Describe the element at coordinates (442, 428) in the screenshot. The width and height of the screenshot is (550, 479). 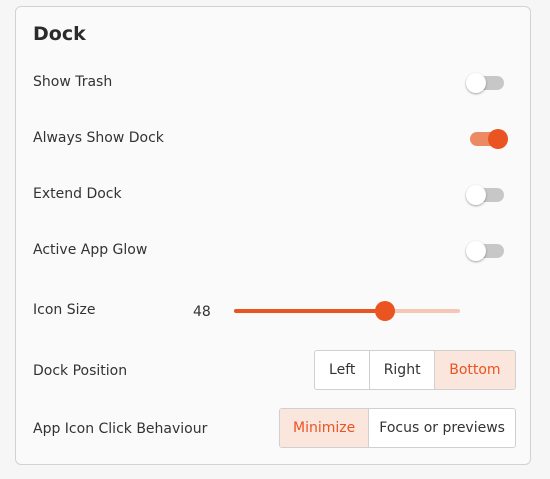
I see `click-behaviour-focus-or-previews: Focus or previews` at that location.